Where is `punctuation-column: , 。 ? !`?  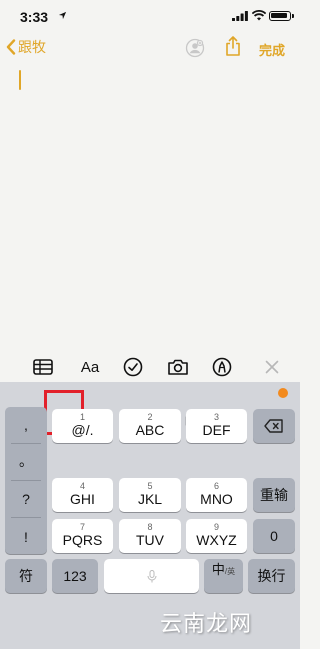
punctuation-column: , 。 ? ! is located at coordinates (26, 480).